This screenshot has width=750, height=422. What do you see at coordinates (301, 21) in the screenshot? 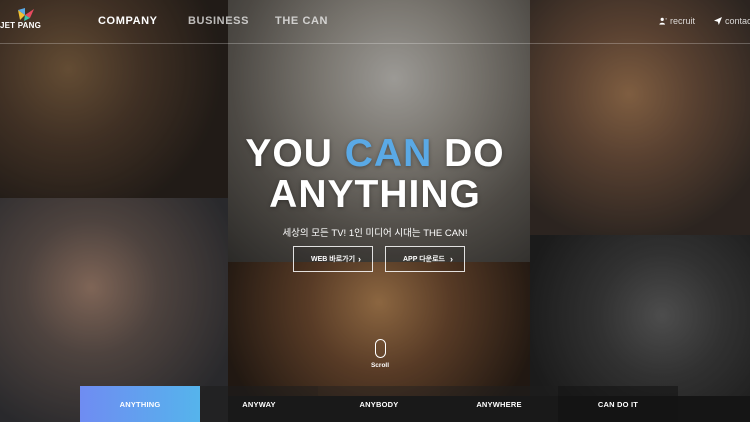
I see `nav-the-can: THE CAN` at bounding box center [301, 21].